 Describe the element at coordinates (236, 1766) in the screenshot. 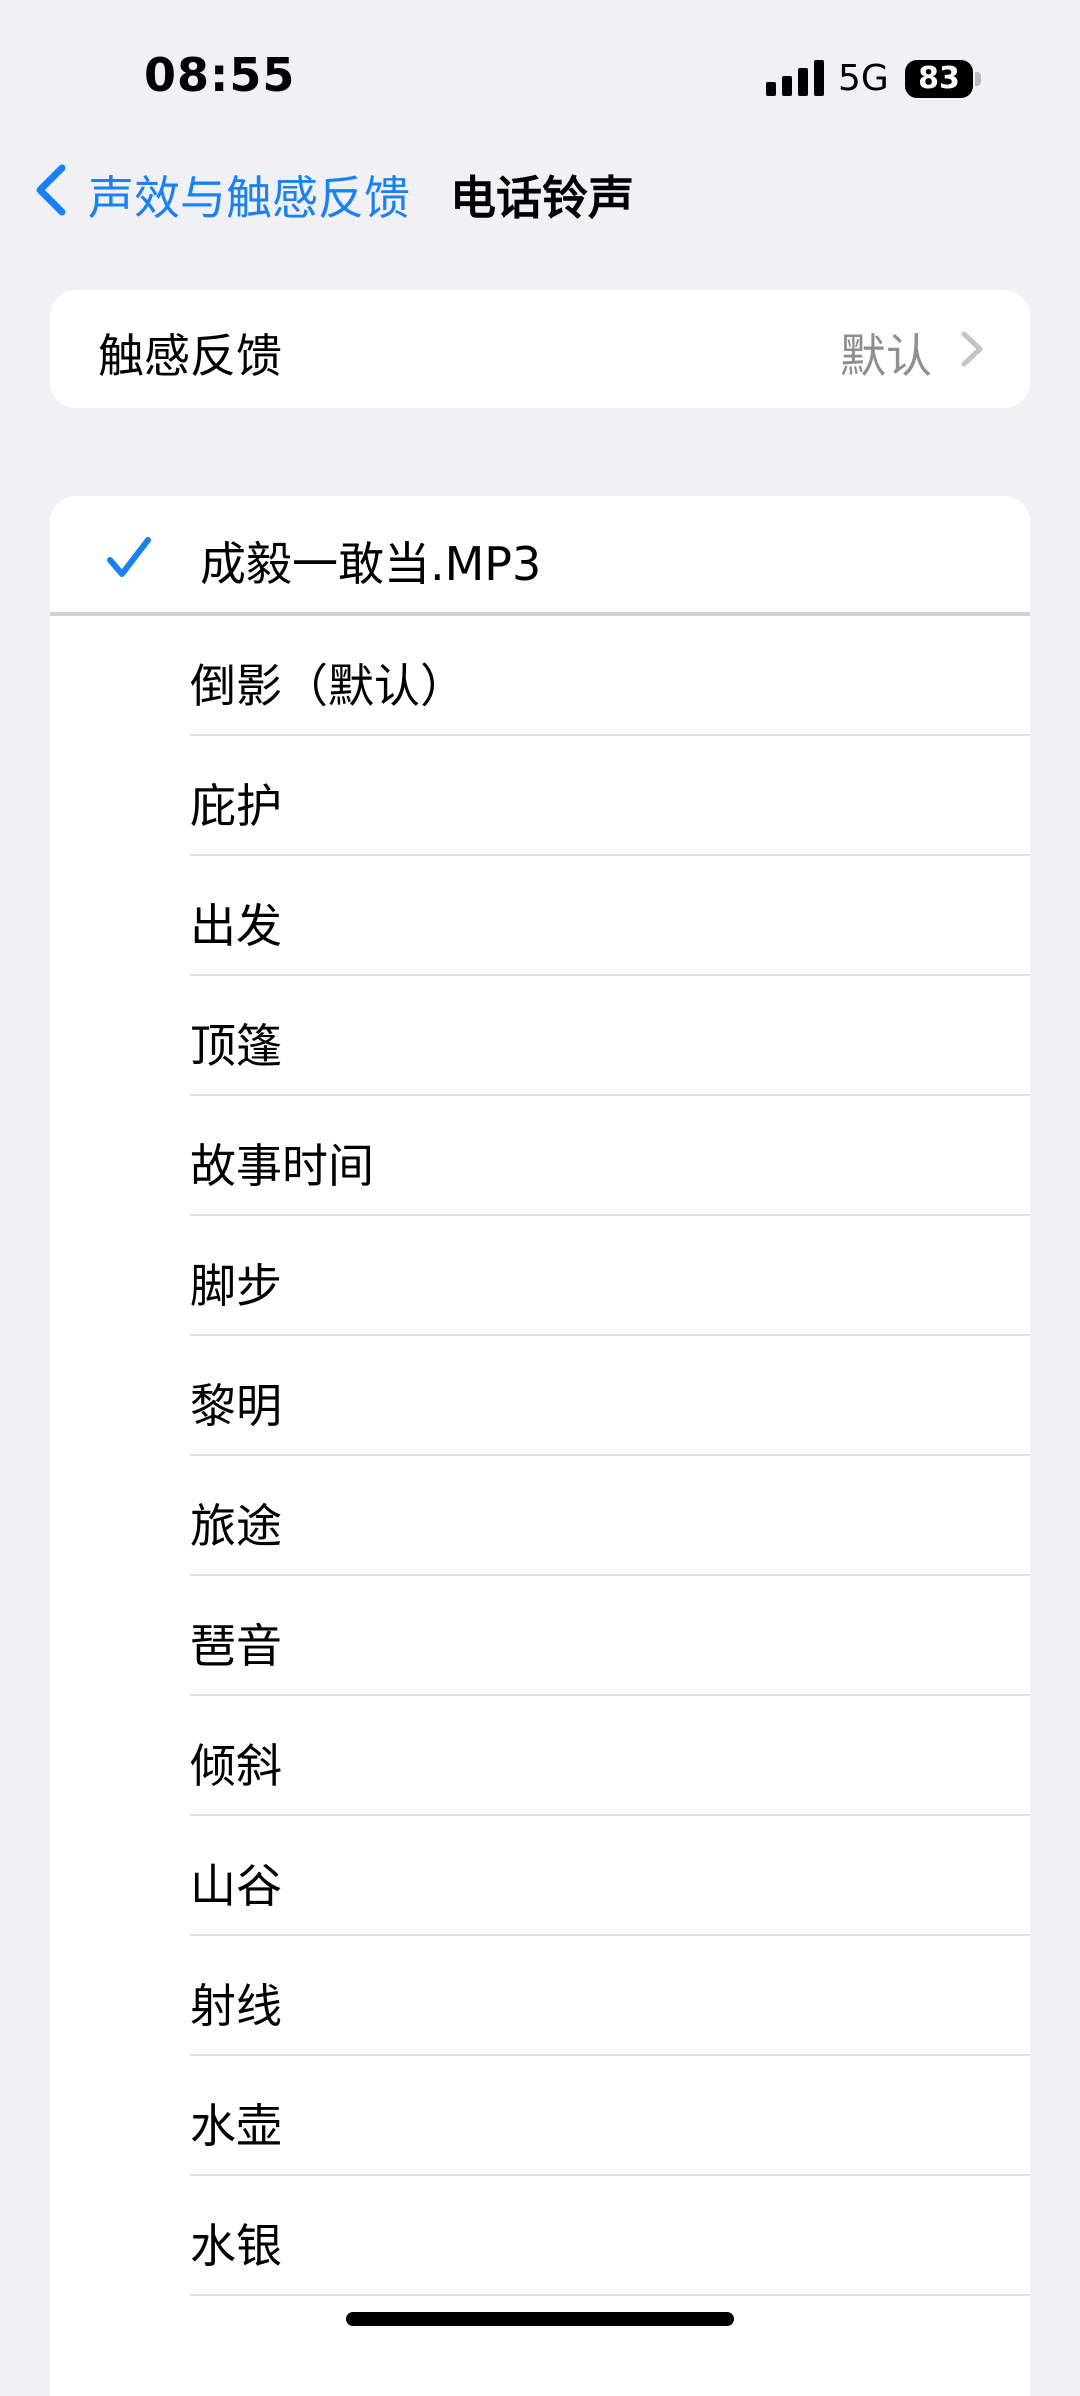

I see `ringtone-label: 倾斜` at that location.